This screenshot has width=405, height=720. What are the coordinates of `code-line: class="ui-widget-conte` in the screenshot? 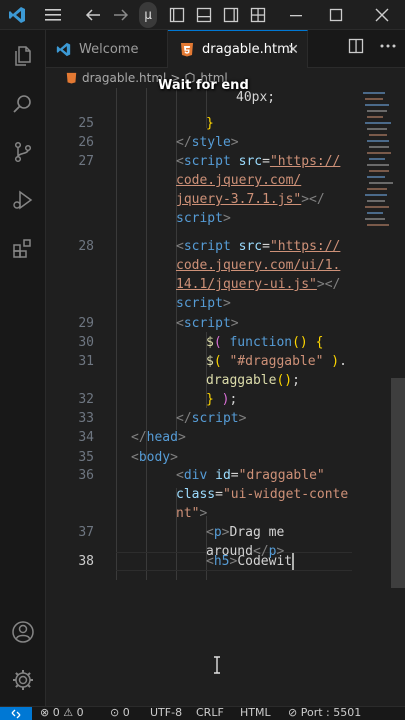 It's located at (262, 494).